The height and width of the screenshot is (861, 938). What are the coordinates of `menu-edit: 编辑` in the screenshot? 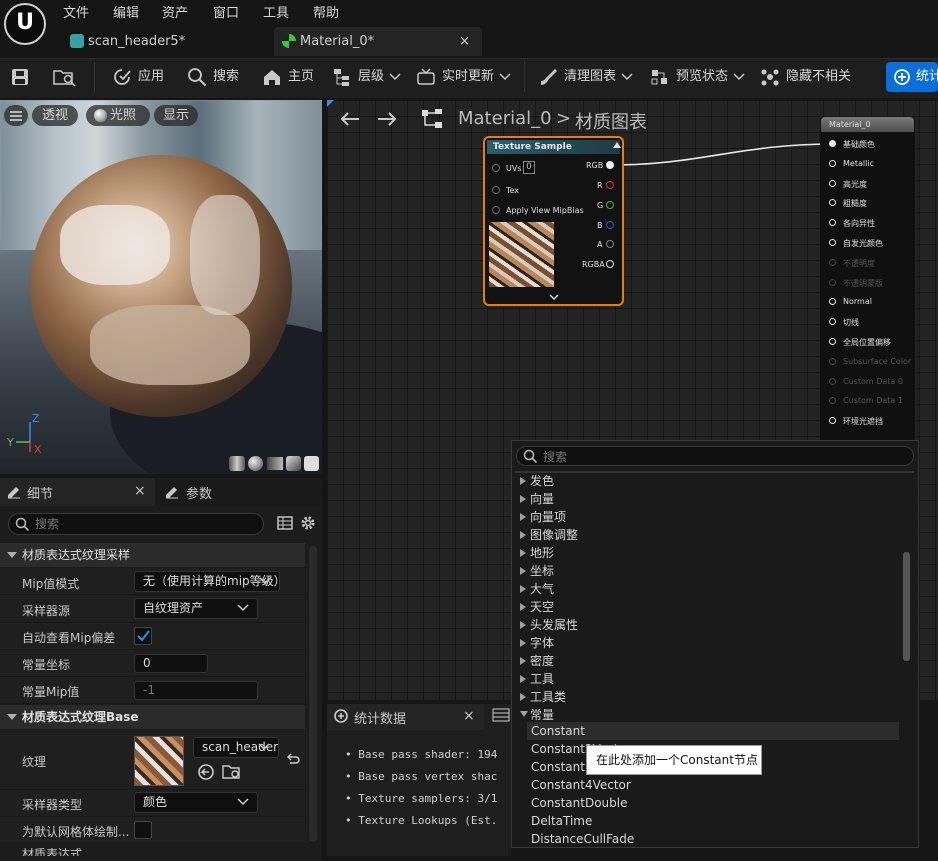 It's located at (126, 11).